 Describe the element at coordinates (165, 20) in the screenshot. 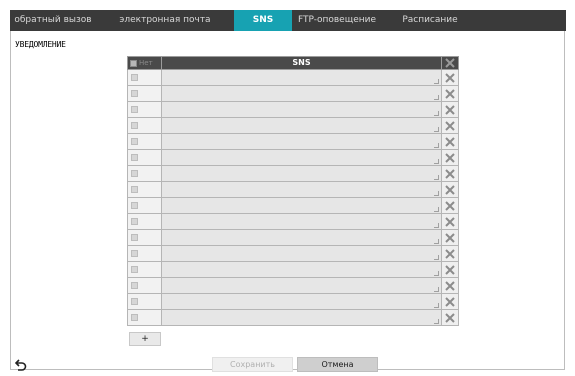

I see `tab-email: электронная почта` at that location.